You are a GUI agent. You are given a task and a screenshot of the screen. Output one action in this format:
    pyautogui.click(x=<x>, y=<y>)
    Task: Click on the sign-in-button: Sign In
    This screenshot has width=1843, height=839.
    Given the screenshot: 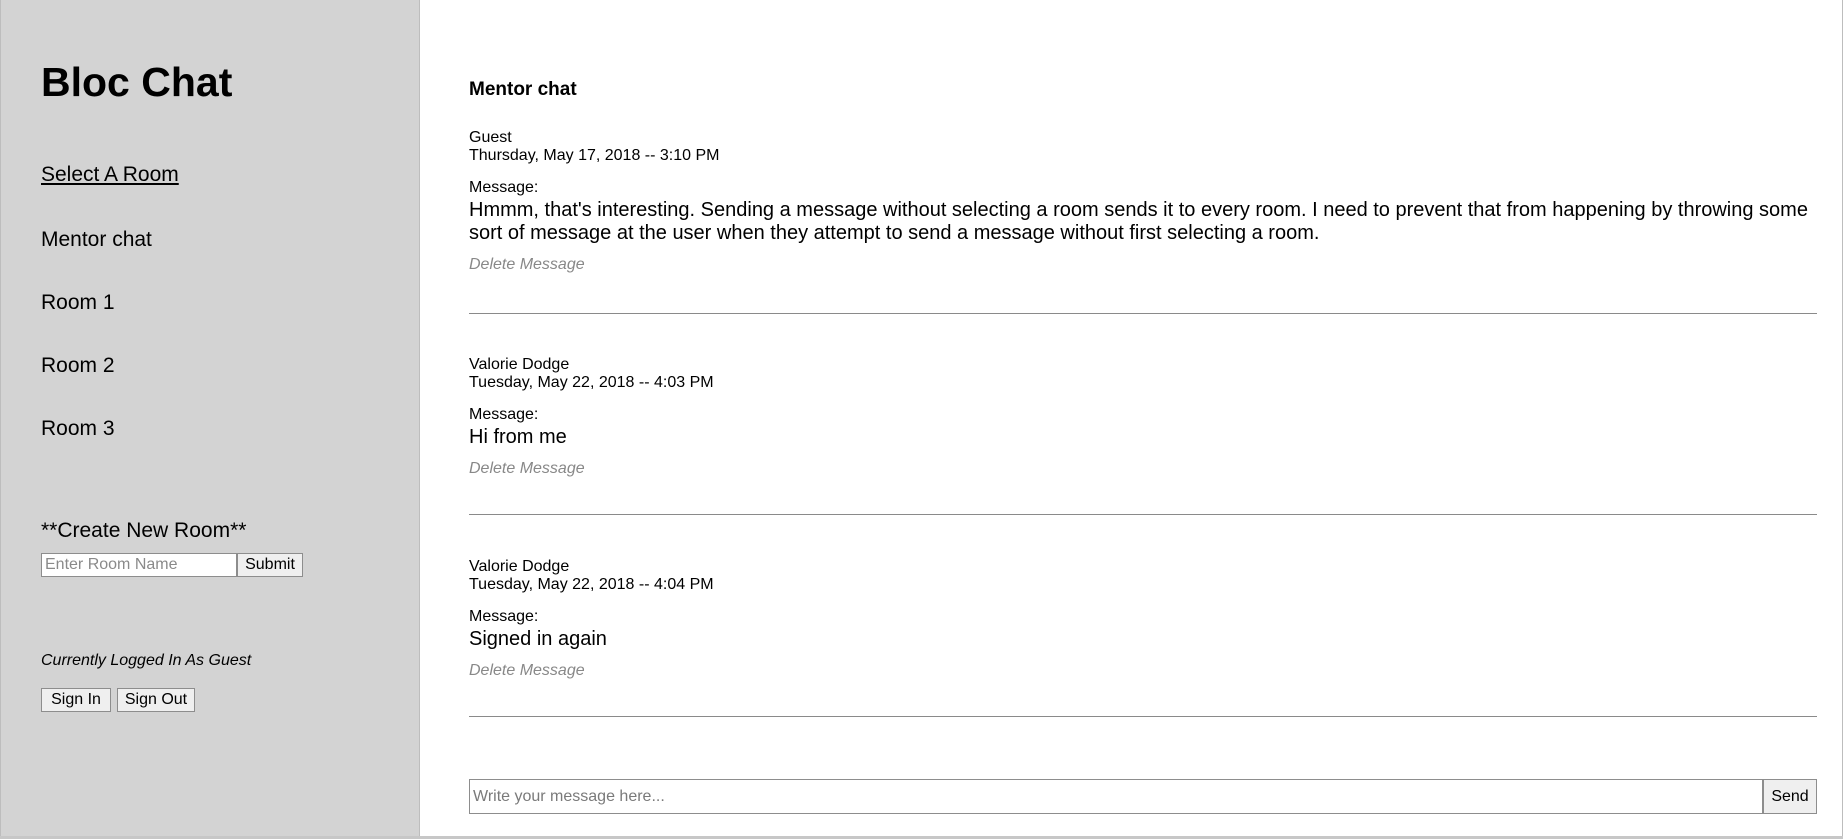 What is the action you would take?
    pyautogui.click(x=76, y=700)
    